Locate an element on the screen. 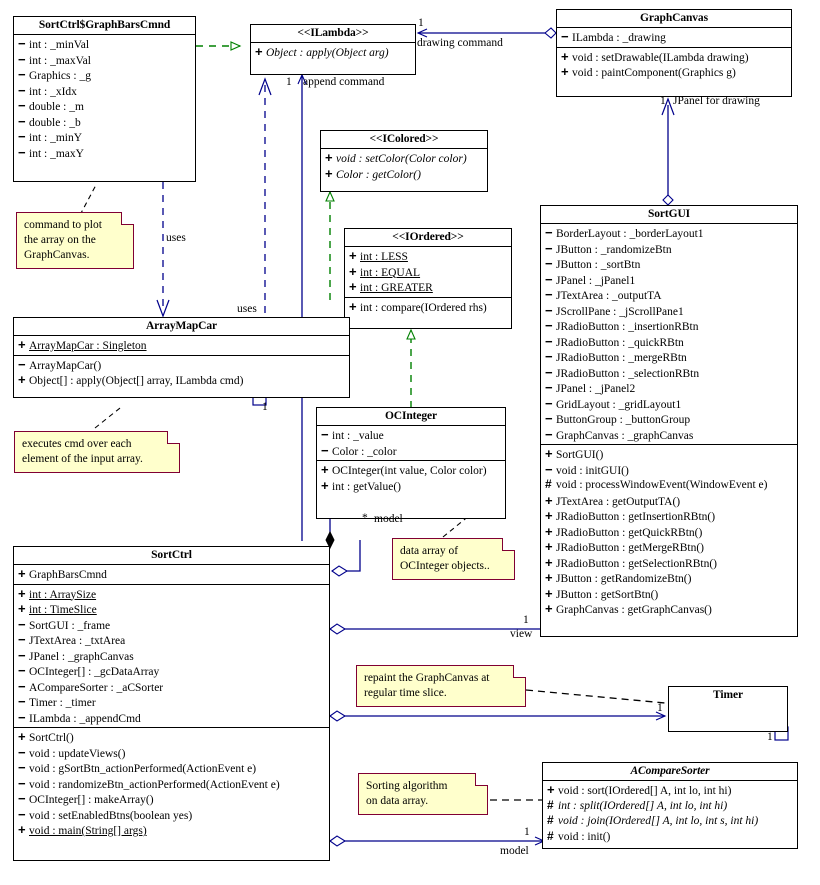  constant-row: + int : GREATER is located at coordinates (428, 287).